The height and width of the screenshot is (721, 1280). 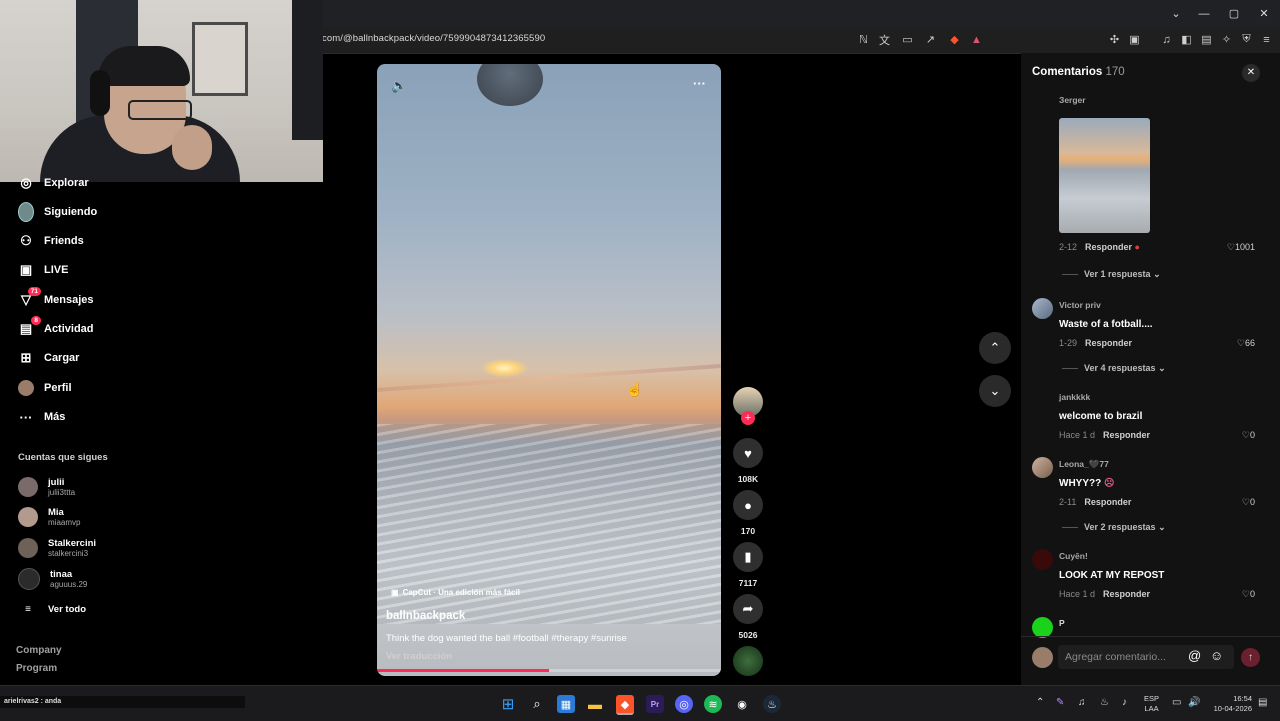 What do you see at coordinates (43, 270) in the screenshot?
I see `sidebar-item-live: ▣ LIVE` at bounding box center [43, 270].